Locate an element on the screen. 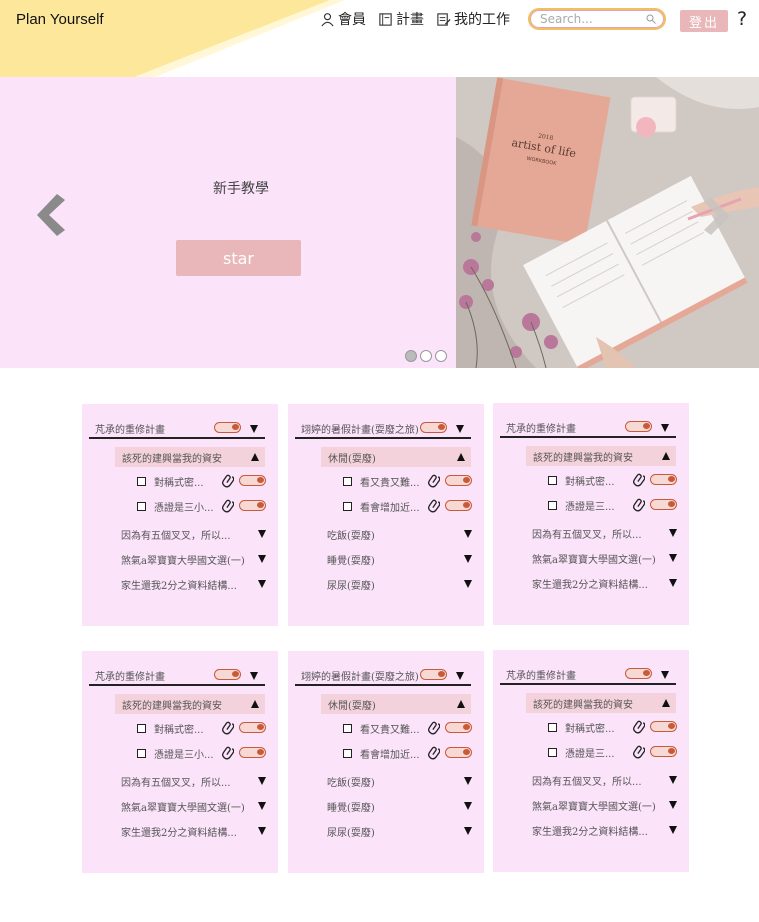  brand-logo: Plan Yourself is located at coordinates (60, 19).